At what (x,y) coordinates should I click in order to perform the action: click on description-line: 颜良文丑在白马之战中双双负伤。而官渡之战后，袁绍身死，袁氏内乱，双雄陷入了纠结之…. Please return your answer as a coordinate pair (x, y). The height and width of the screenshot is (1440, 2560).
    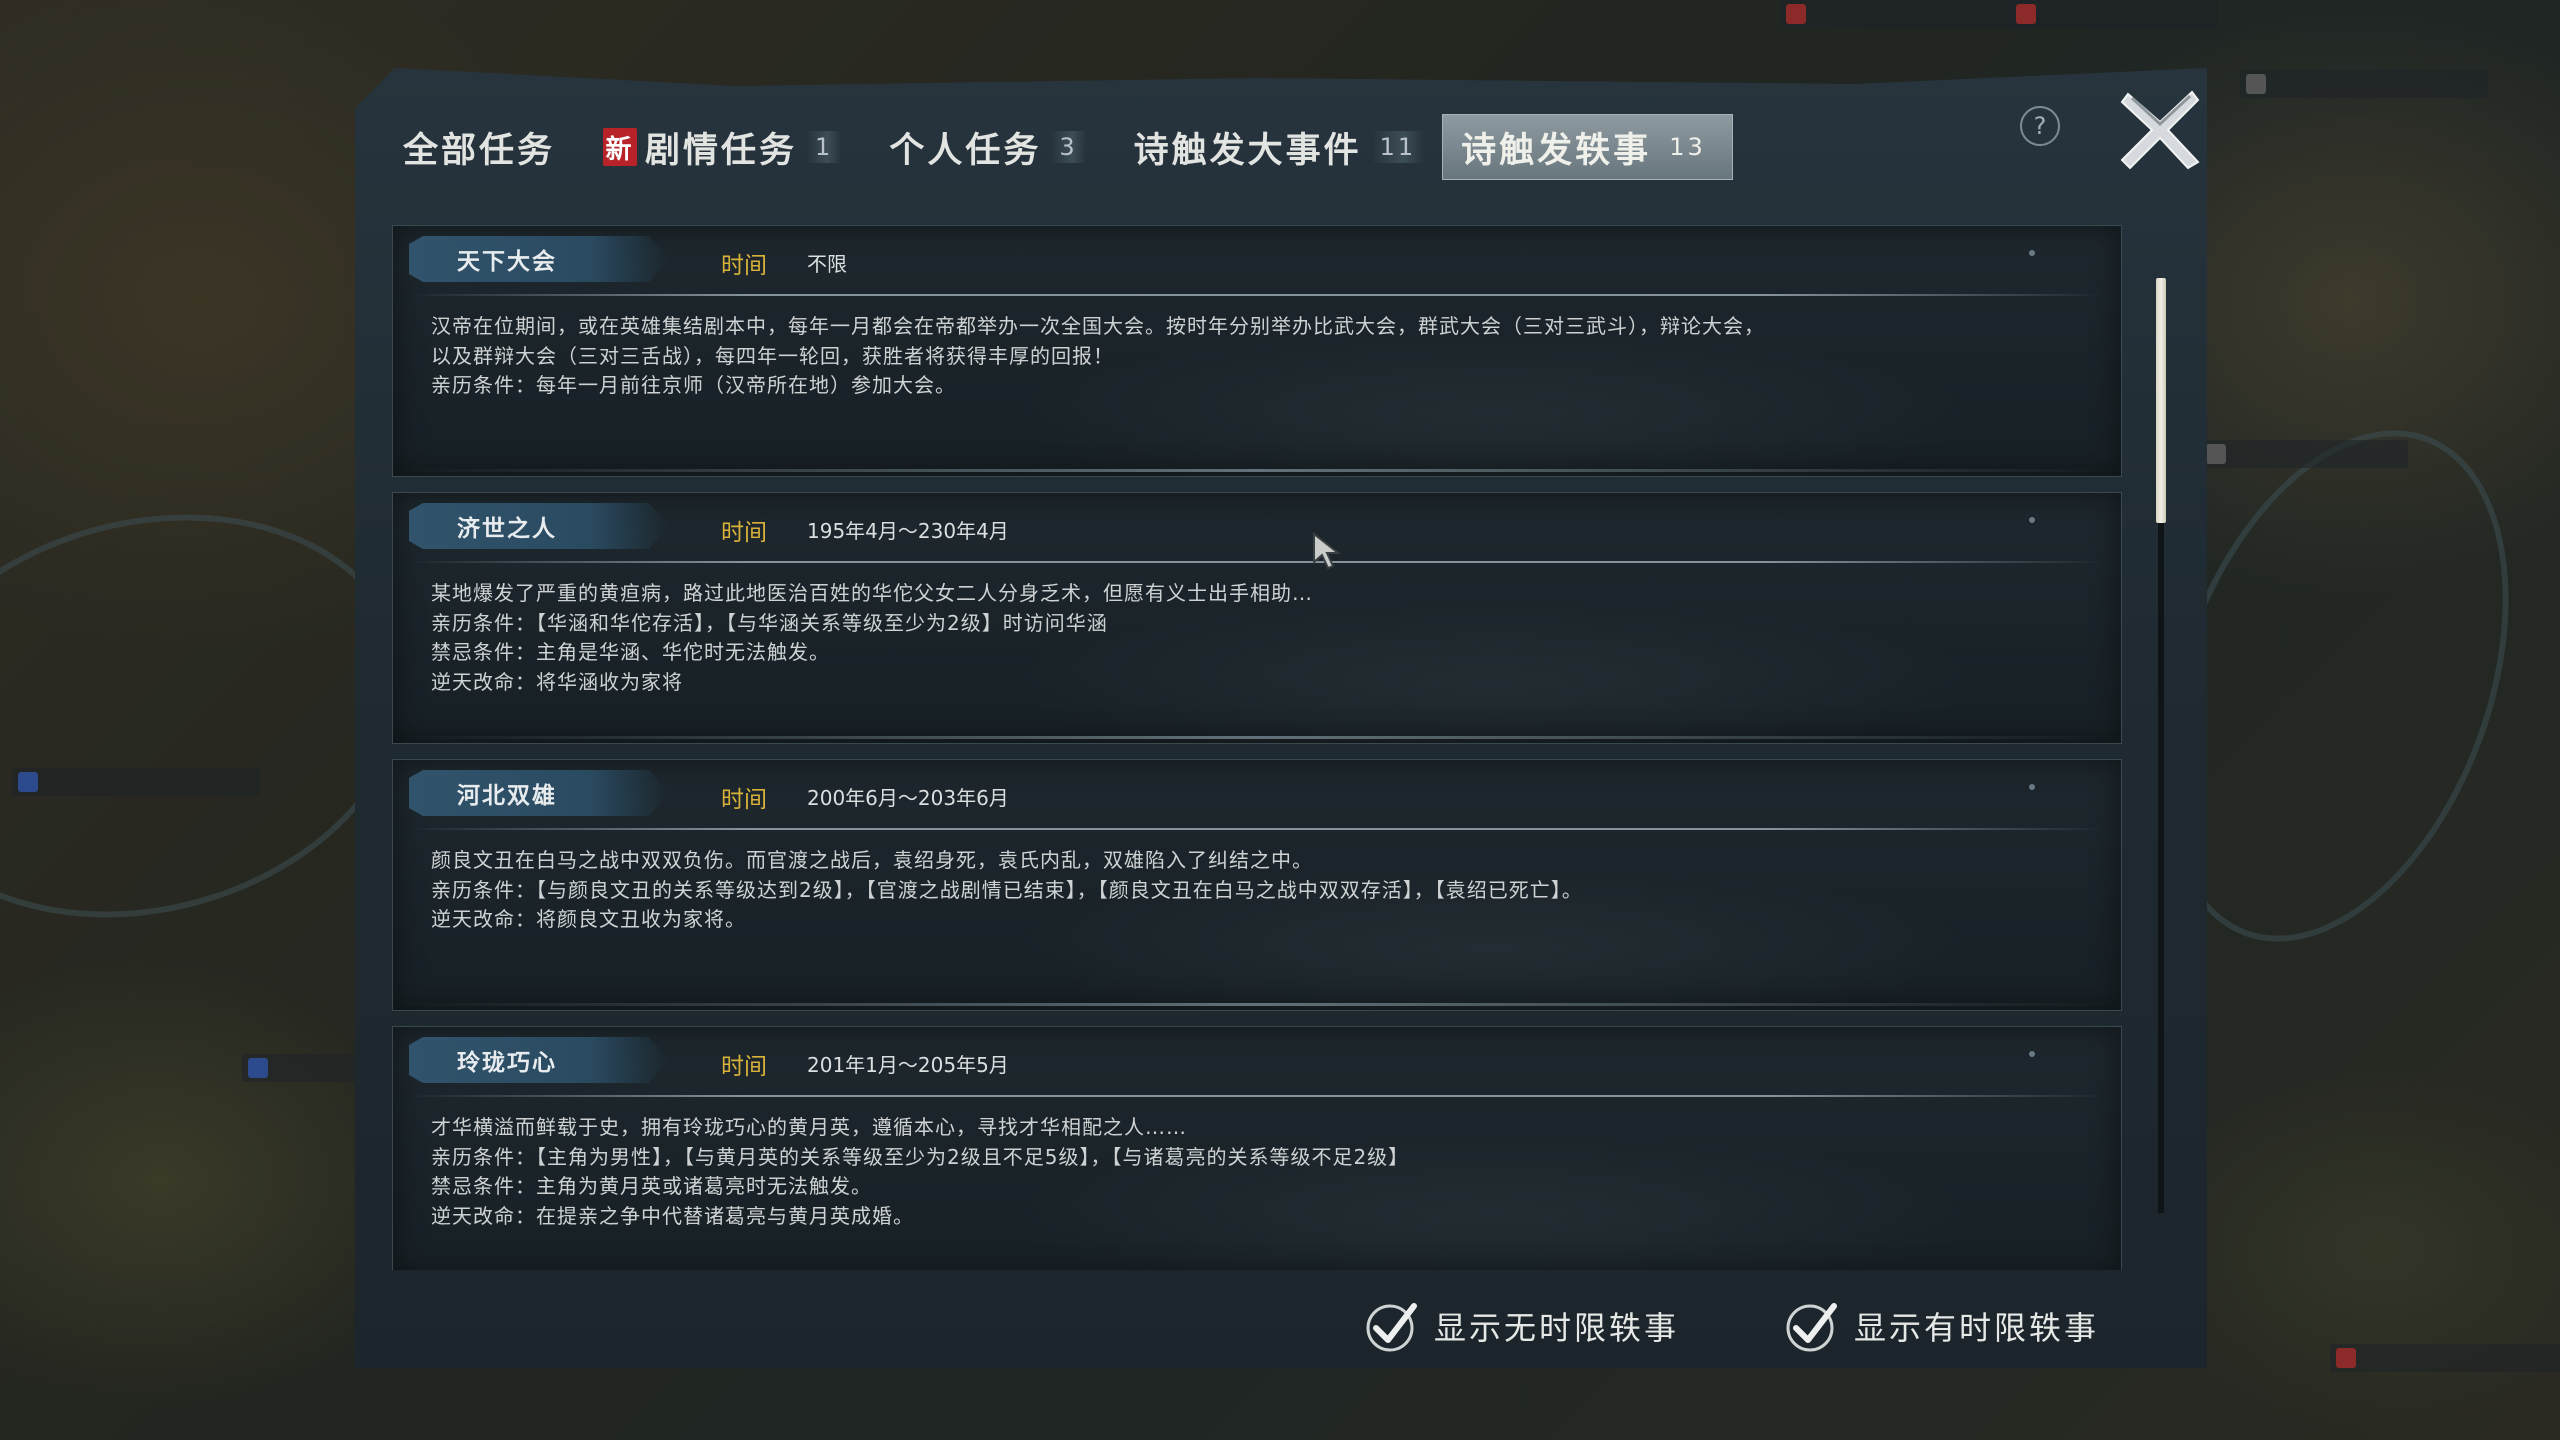
    Looking at the image, I should click on (872, 860).